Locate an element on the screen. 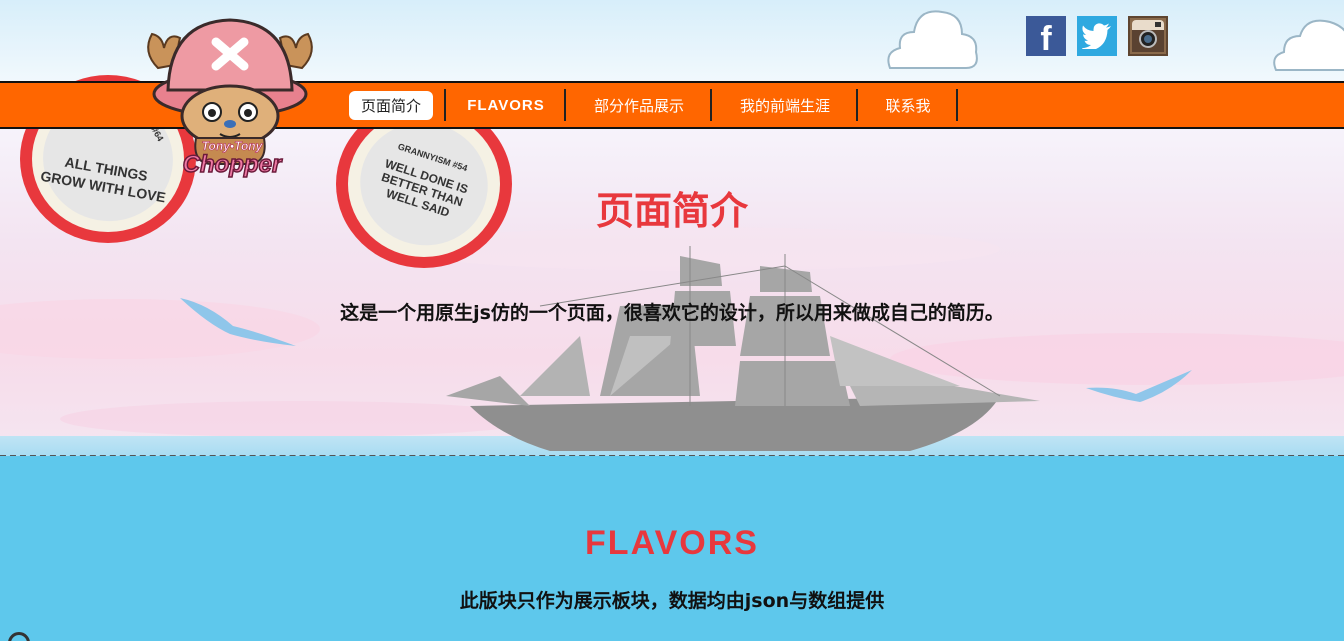 The image size is (1344, 641). nav-item-contact-label: 联系我 is located at coordinates (908, 105).